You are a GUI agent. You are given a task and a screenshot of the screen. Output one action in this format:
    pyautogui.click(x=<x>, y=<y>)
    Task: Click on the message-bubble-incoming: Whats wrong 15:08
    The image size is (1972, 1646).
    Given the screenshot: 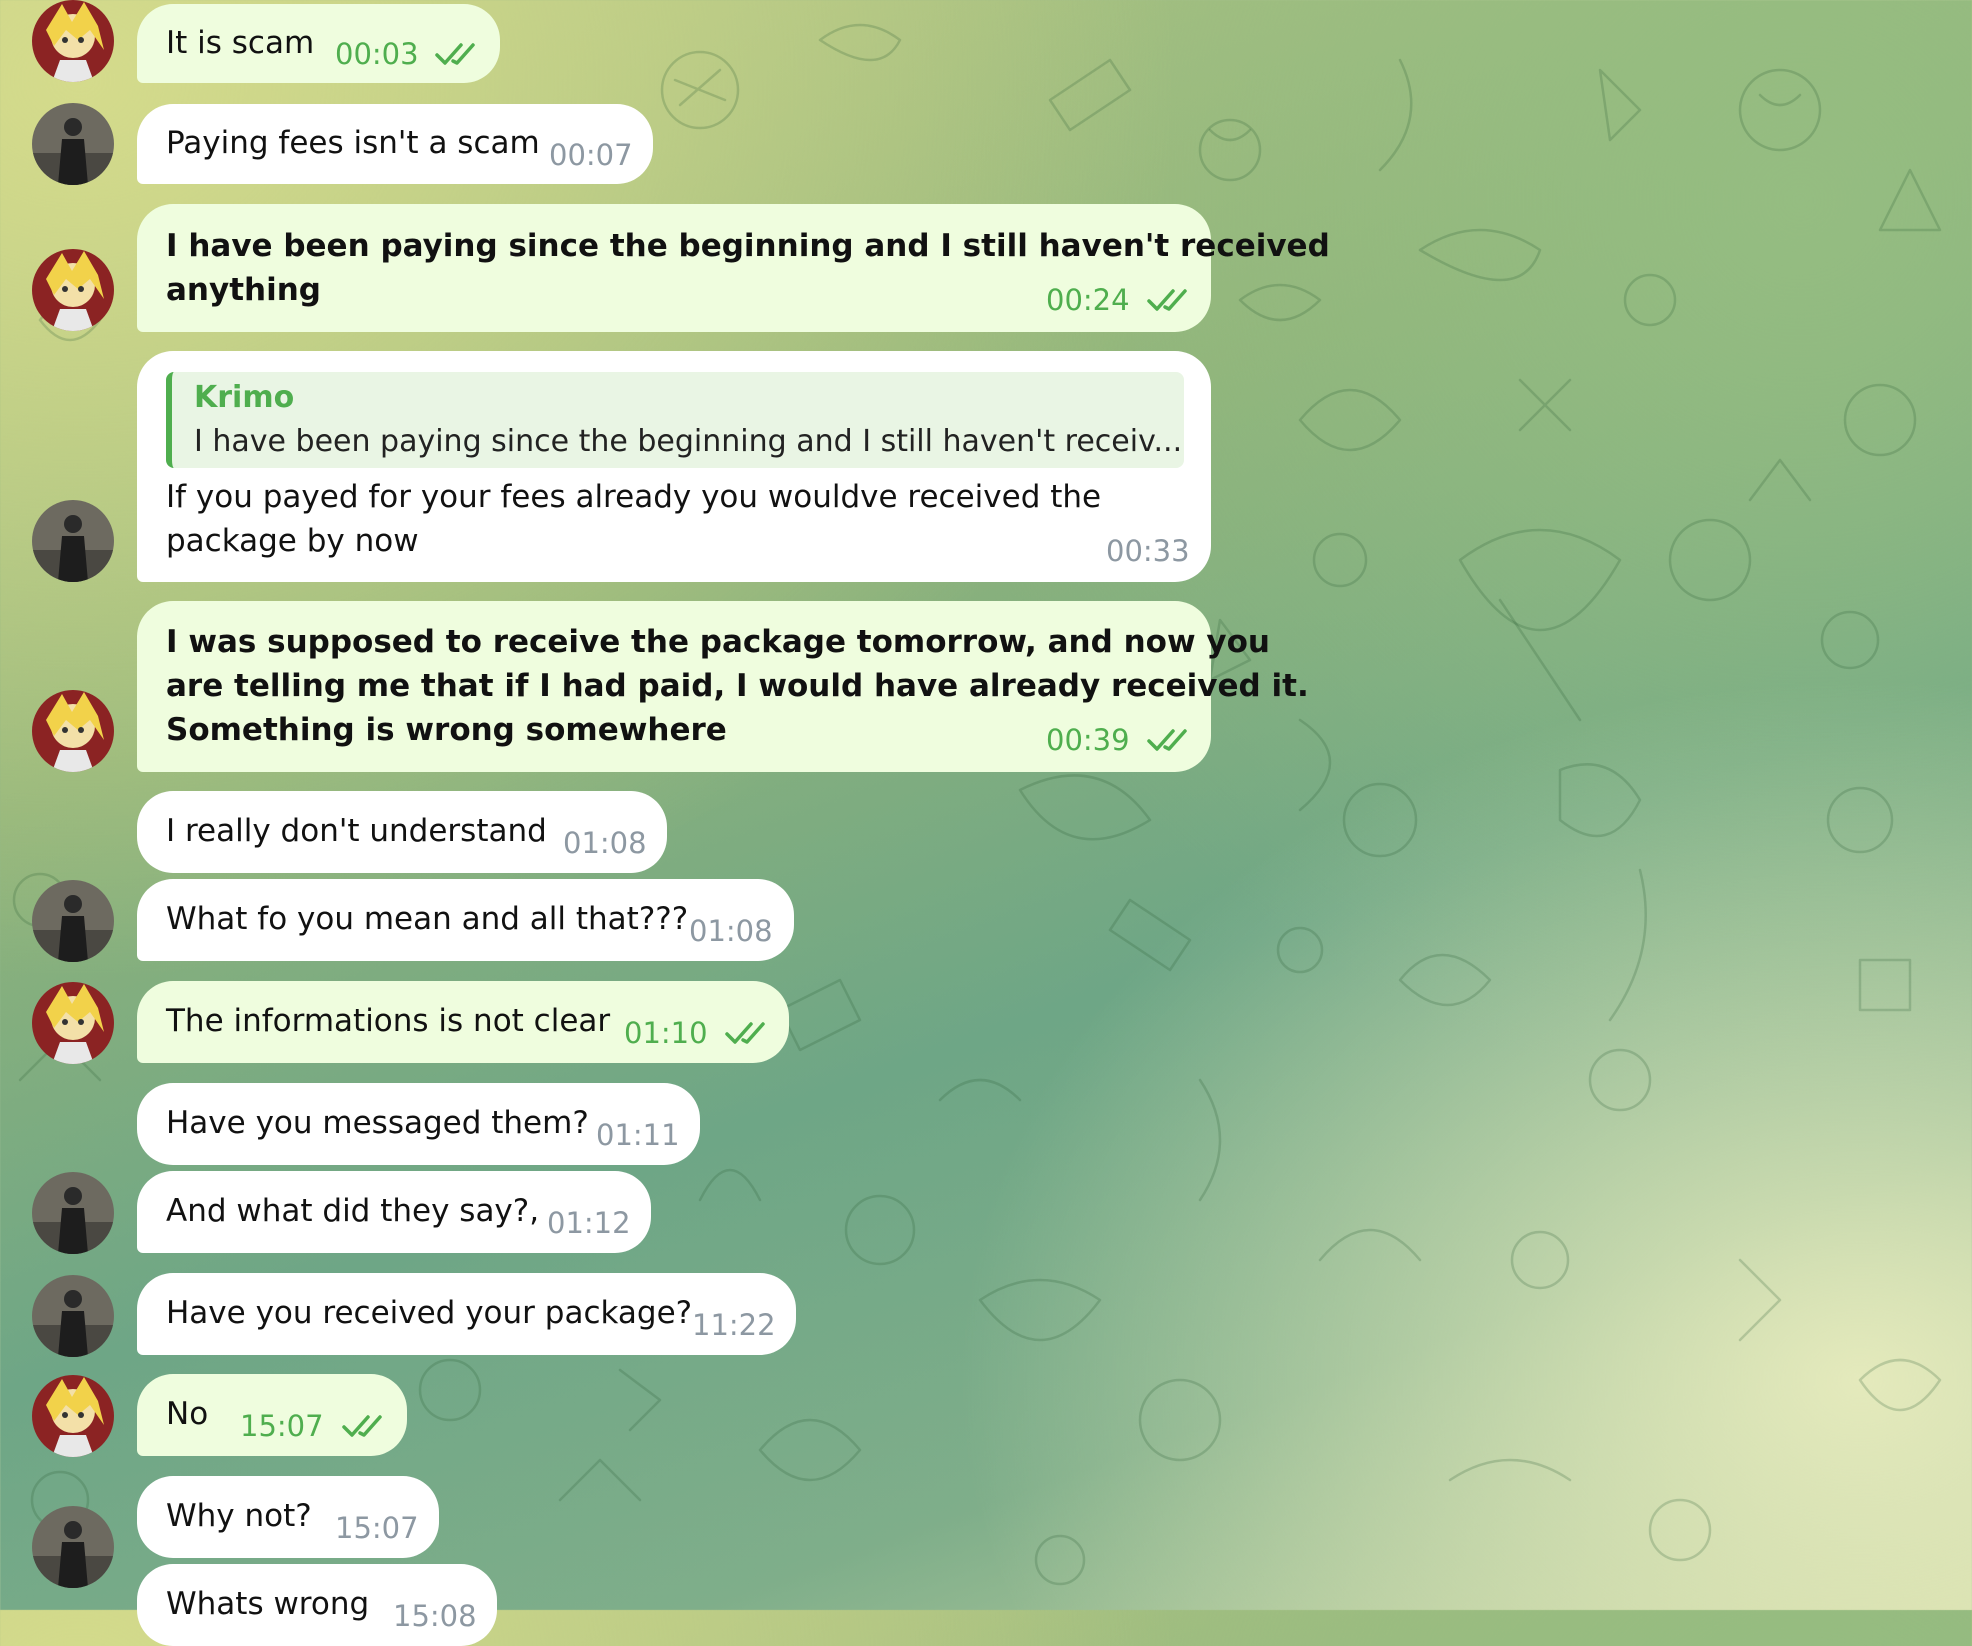 What is the action you would take?
    pyautogui.click(x=317, y=1605)
    